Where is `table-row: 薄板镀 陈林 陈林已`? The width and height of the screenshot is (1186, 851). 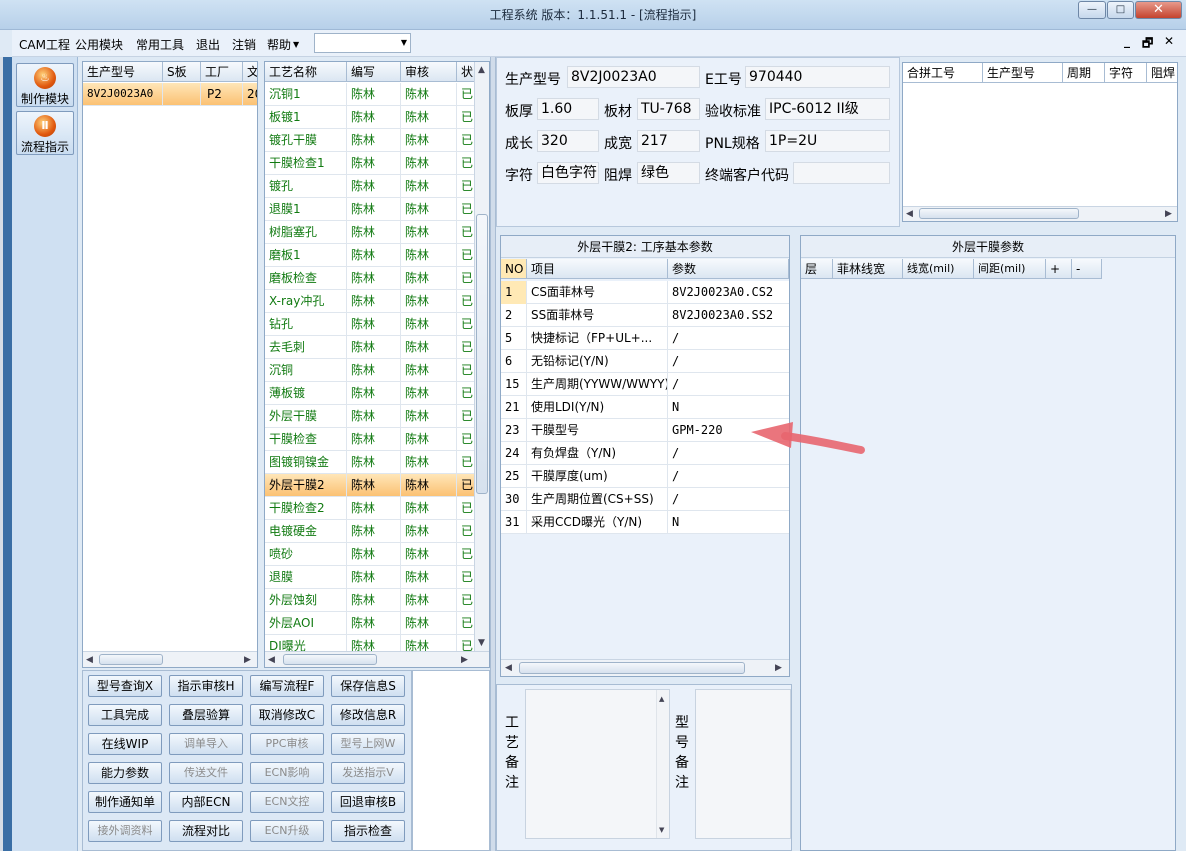 table-row: 薄板镀 陈林 陈林已 is located at coordinates (370, 393).